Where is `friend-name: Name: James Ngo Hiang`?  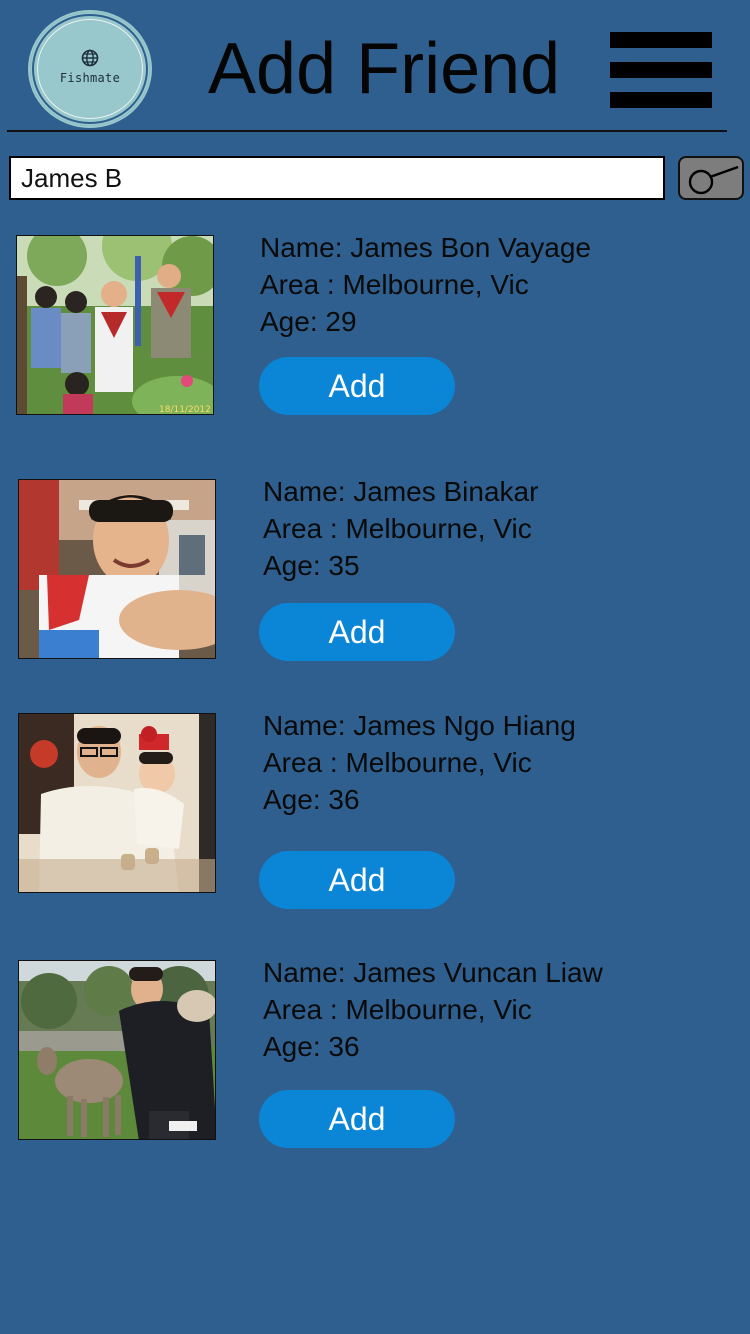
friend-name: Name: James Ngo Hiang is located at coordinates (419, 725).